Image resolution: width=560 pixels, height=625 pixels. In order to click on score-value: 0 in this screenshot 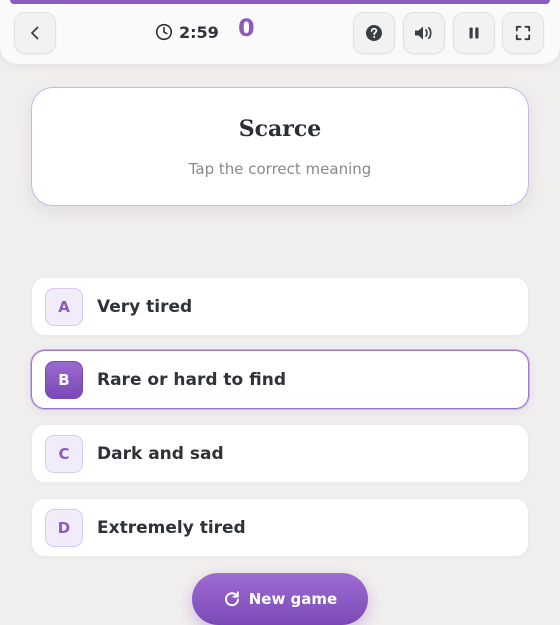, I will do `click(246, 28)`.